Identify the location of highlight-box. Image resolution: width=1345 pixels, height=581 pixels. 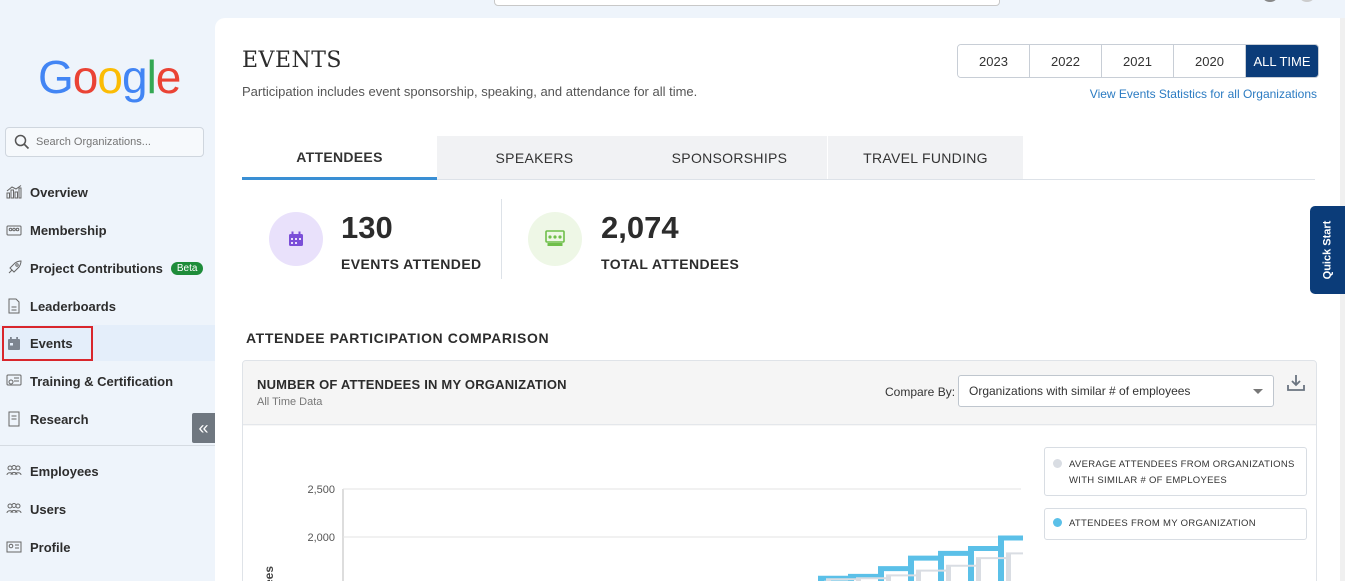
(47, 343).